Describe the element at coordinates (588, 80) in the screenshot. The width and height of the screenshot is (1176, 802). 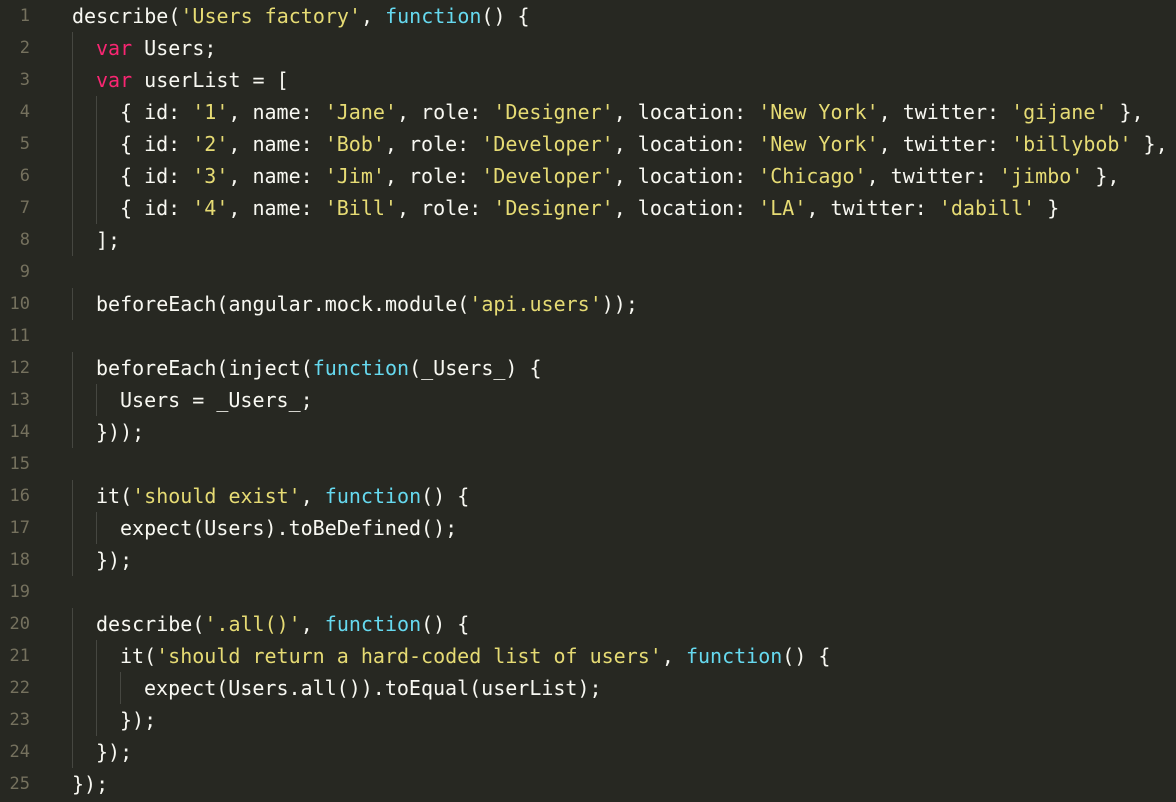
I see `code-line: 3 var userList = [` at that location.